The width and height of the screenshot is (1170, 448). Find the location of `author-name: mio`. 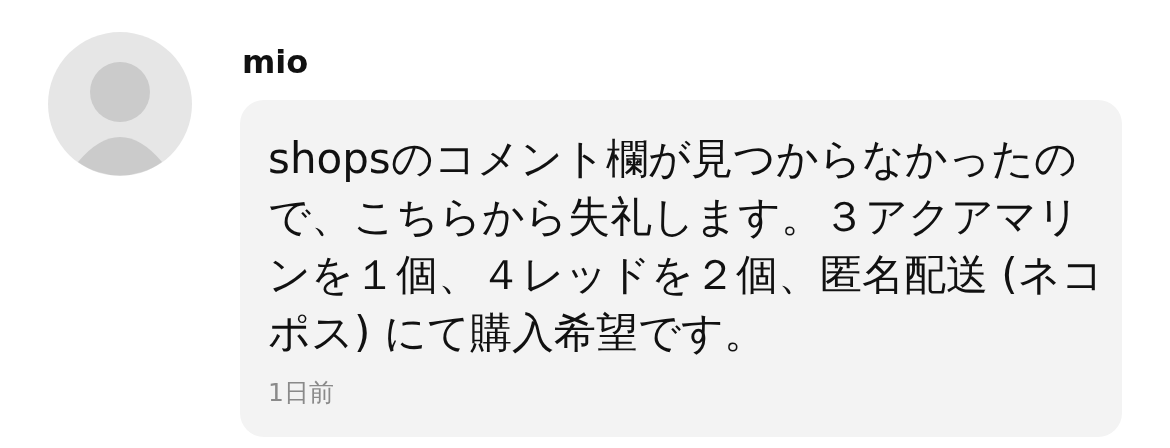

author-name: mio is located at coordinates (276, 62).